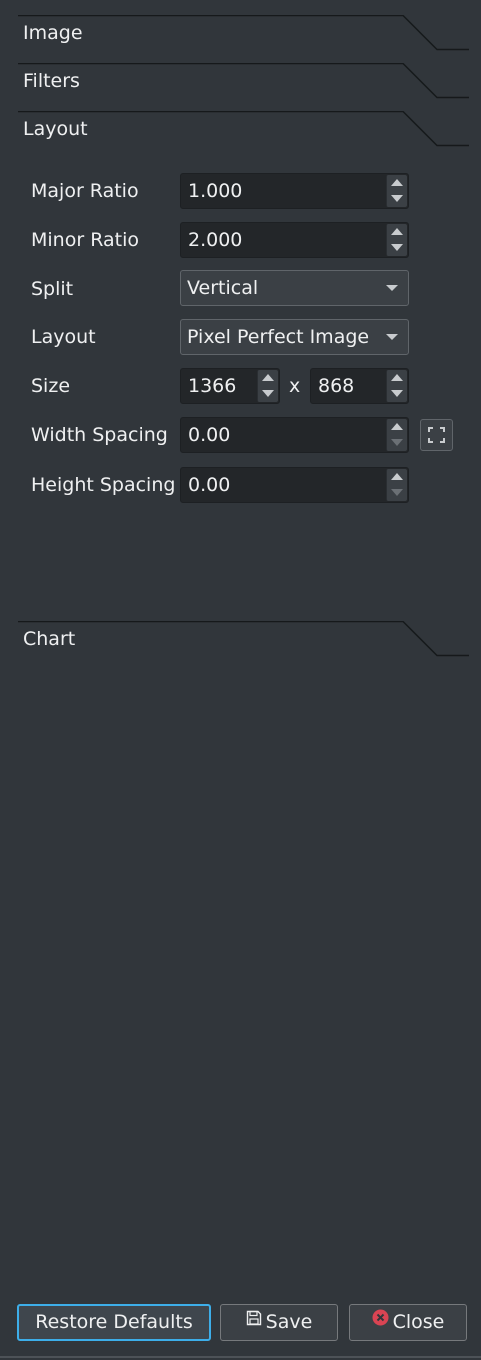  Describe the element at coordinates (49, 639) in the screenshot. I see `section-title: Chart` at that location.